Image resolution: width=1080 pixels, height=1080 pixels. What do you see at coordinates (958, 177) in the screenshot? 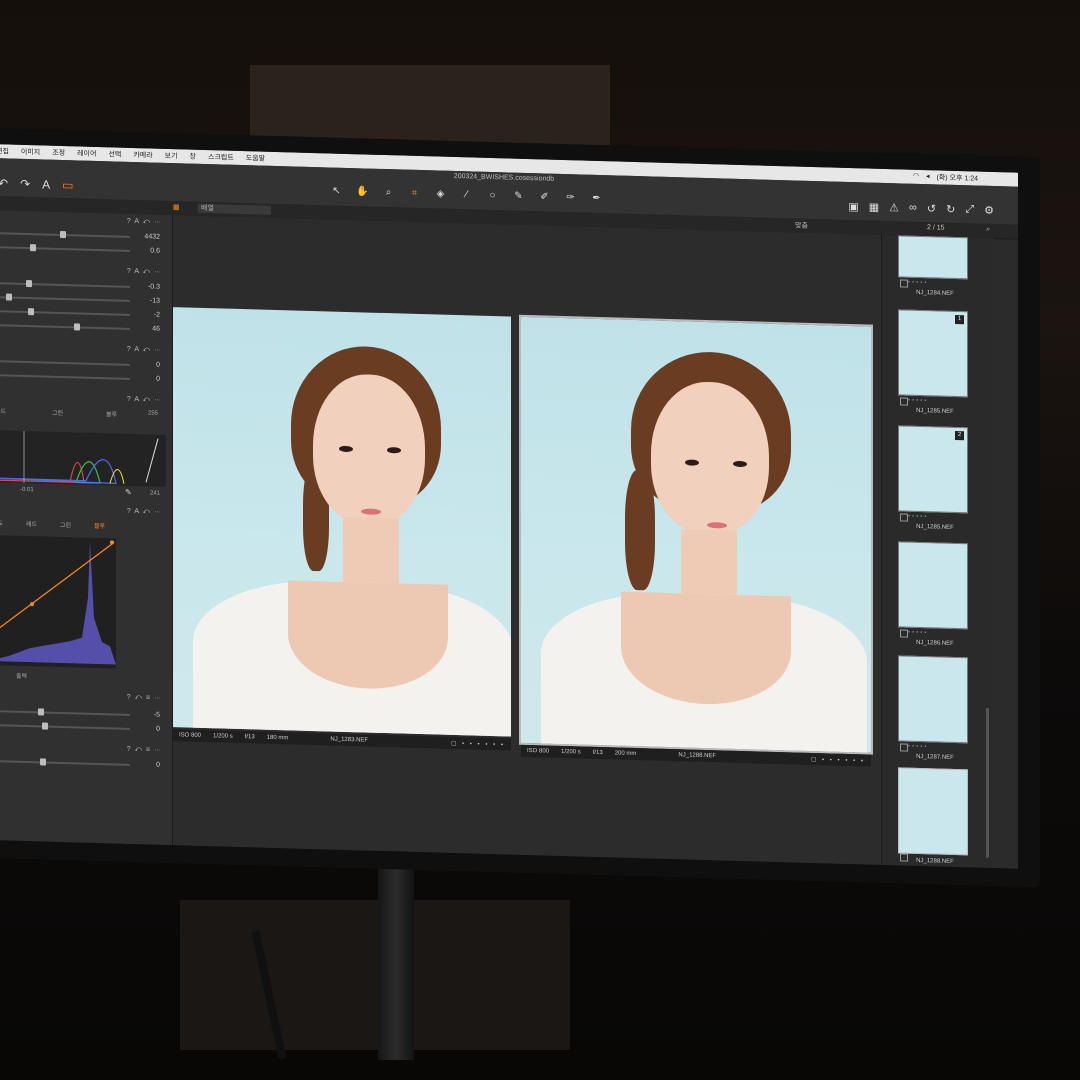
I see `clock: (화) 오후 1:24` at bounding box center [958, 177].